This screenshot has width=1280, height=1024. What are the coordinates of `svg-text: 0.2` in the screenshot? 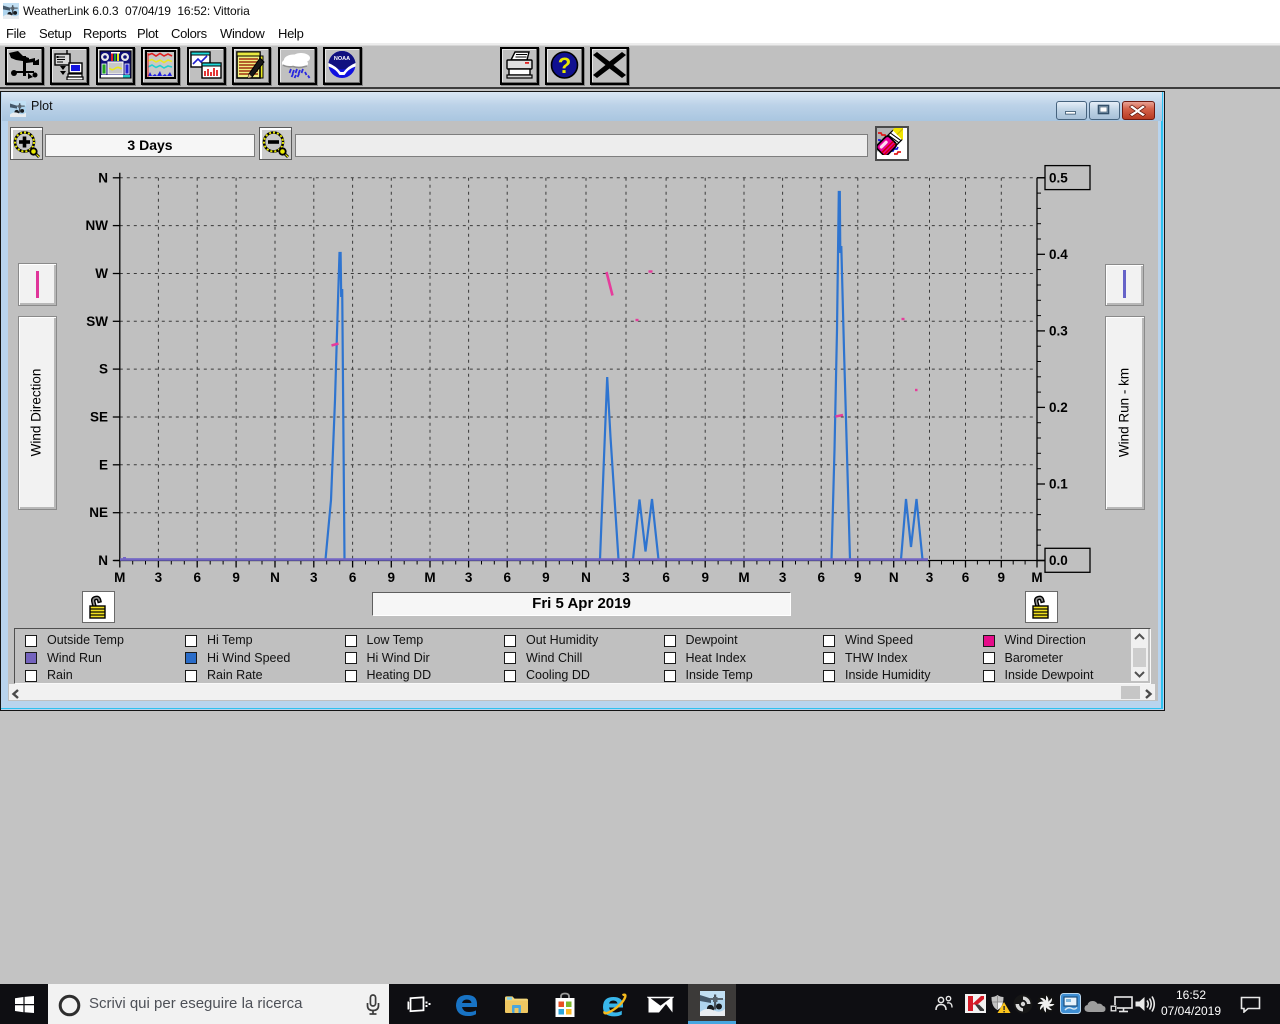 It's located at (1058, 407).